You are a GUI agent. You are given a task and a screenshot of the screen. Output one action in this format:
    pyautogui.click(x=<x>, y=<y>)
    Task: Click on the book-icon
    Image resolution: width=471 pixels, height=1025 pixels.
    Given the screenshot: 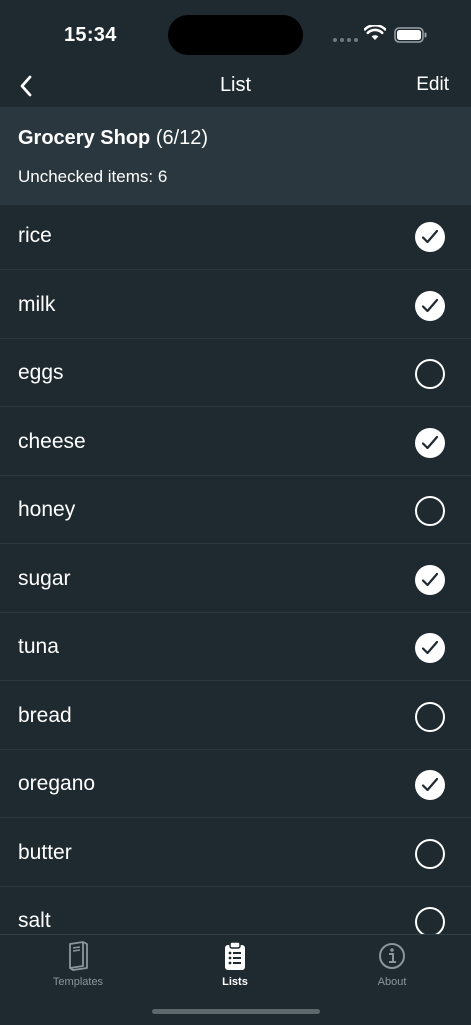 What is the action you would take?
    pyautogui.click(x=78, y=956)
    